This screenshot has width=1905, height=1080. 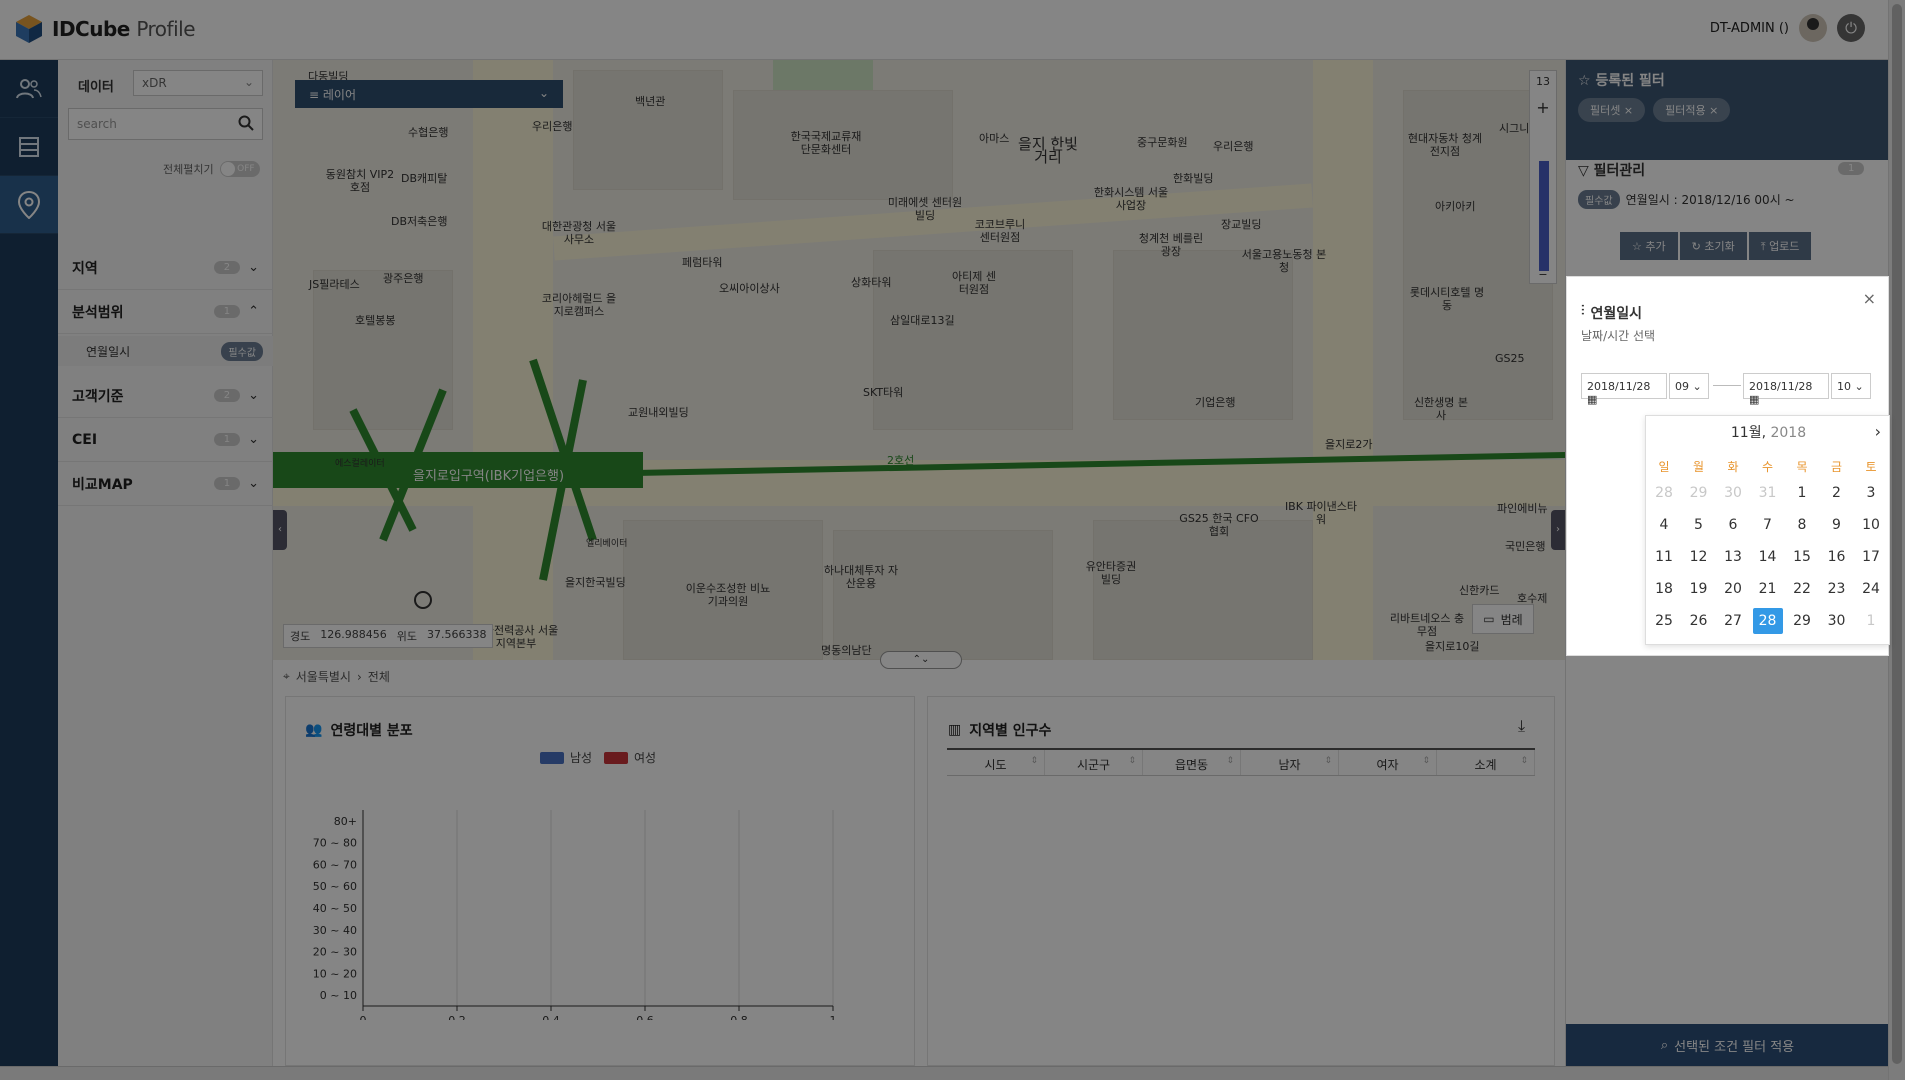 What do you see at coordinates (1871, 589) in the screenshot?
I see `calendar-day: 24` at bounding box center [1871, 589].